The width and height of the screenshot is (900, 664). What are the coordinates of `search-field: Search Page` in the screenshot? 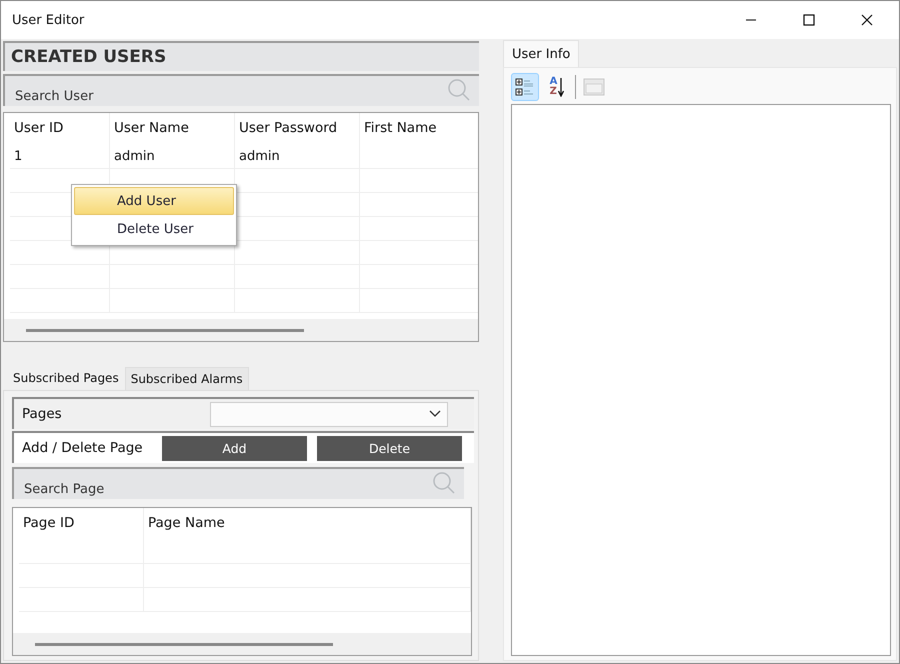 It's located at (238, 483).